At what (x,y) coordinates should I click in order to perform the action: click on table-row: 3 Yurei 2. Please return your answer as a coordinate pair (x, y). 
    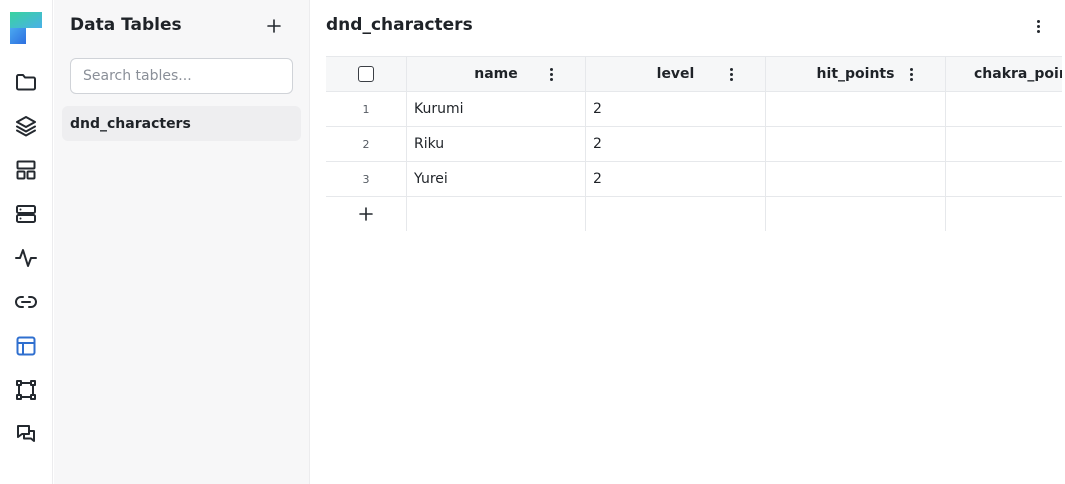
    Looking at the image, I should click on (694, 179).